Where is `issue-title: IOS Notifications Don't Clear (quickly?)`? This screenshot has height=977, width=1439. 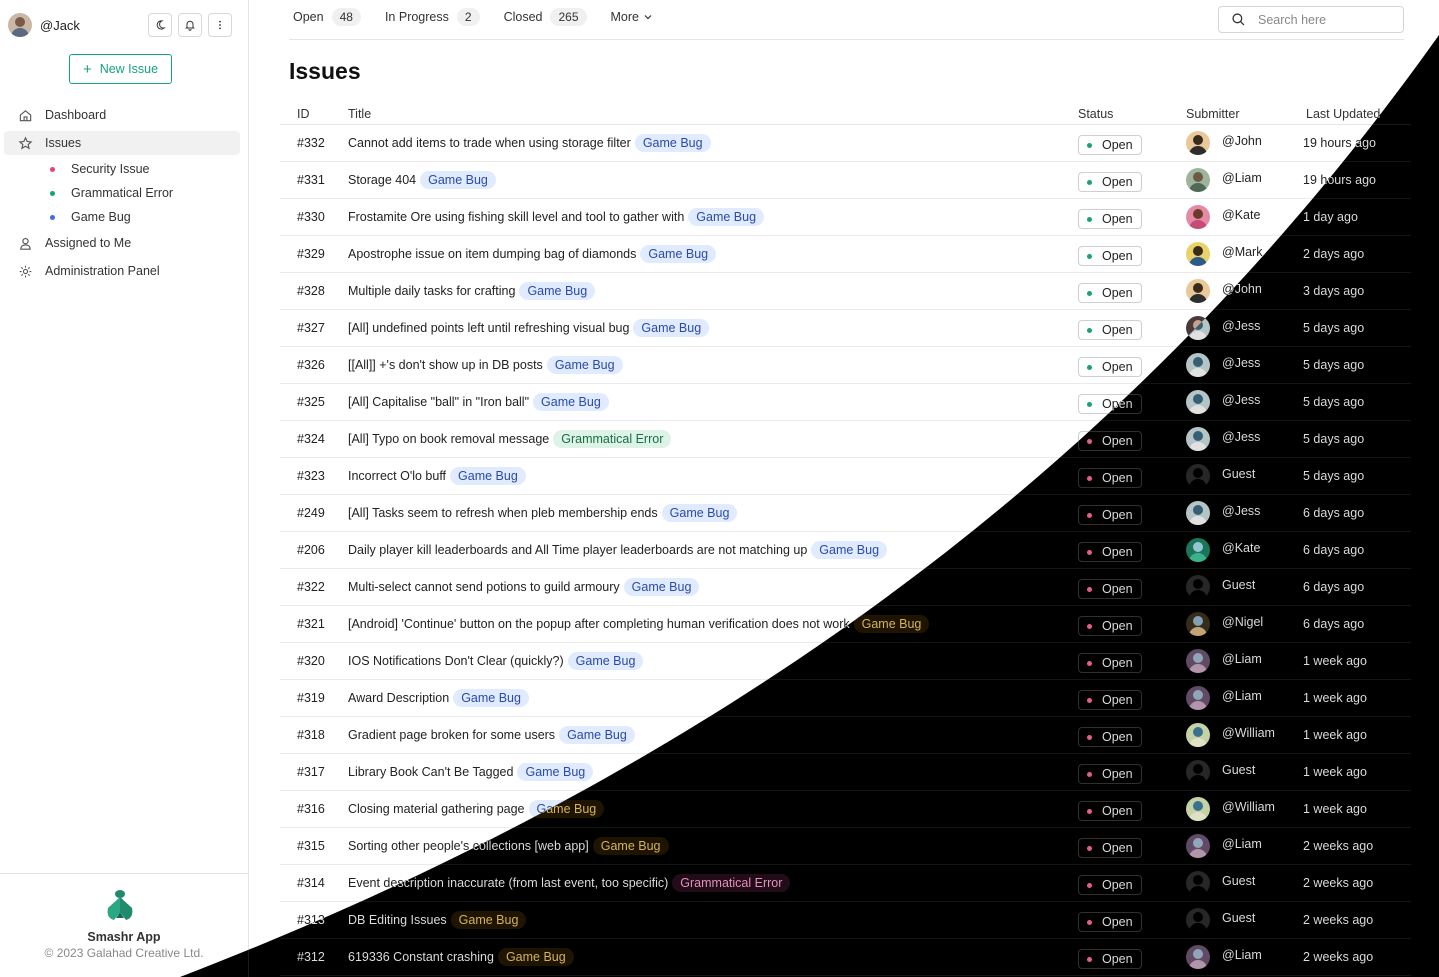 issue-title: IOS Notifications Don't Clear (quickly?) is located at coordinates (456, 661).